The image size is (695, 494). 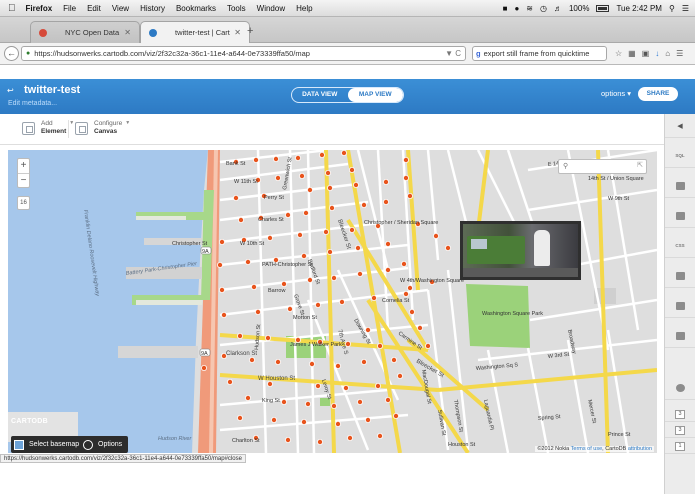 What do you see at coordinates (120, 8) in the screenshot?
I see `menu-view: View` at bounding box center [120, 8].